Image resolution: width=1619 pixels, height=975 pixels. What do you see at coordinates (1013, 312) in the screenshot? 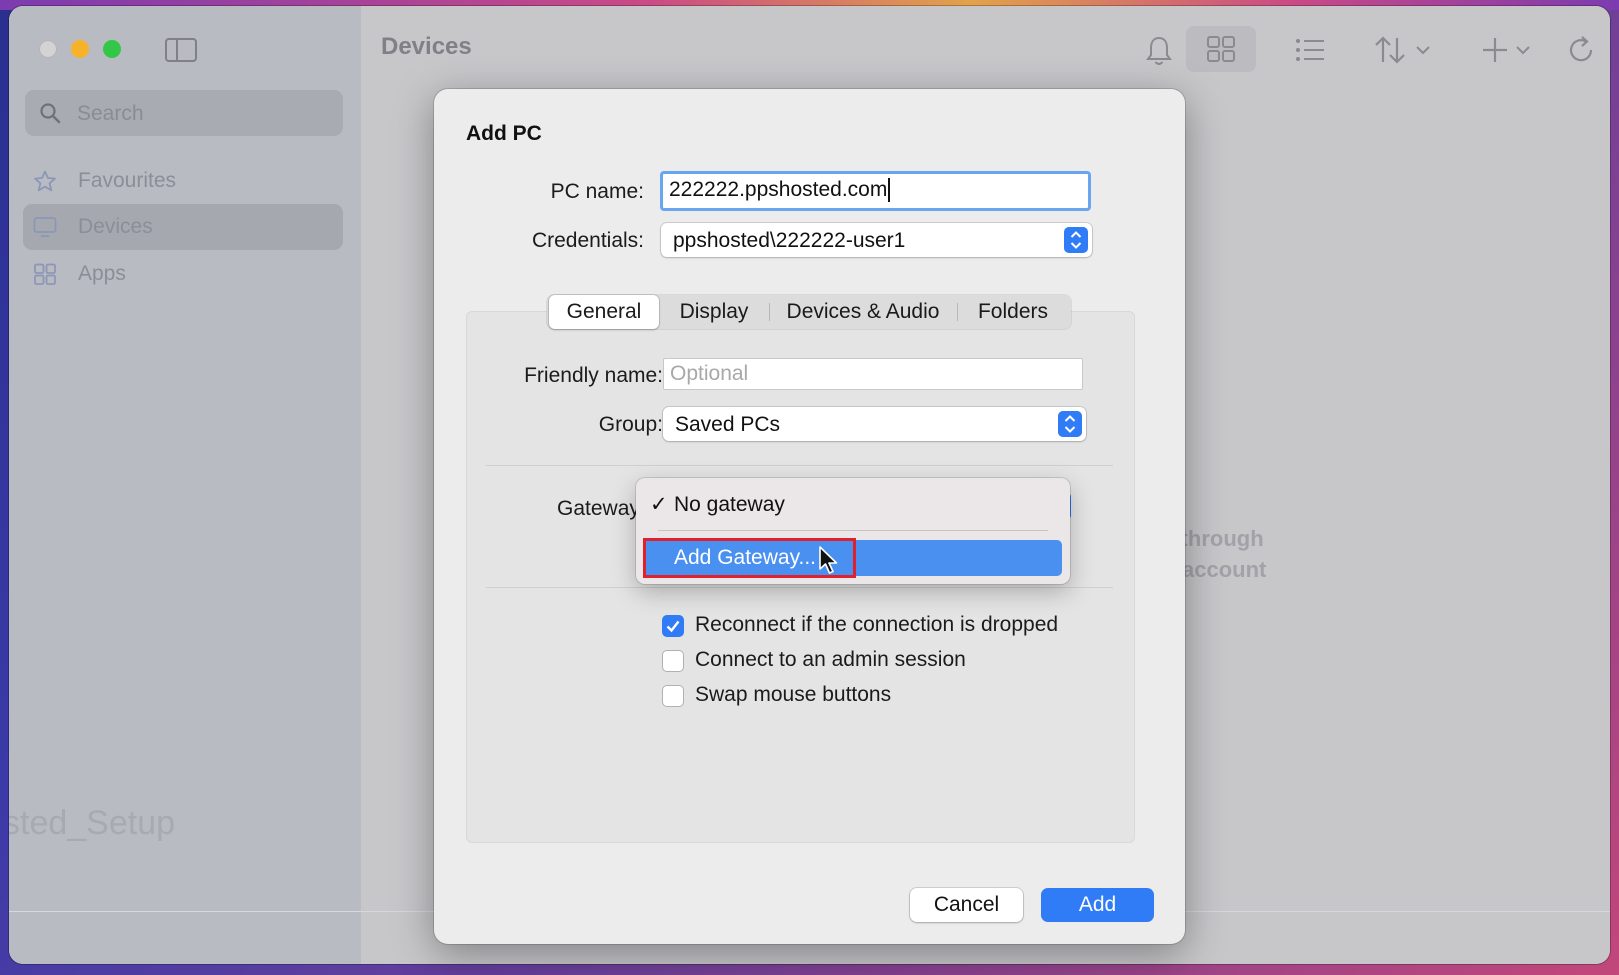
I see `tab-folders: Folders` at bounding box center [1013, 312].